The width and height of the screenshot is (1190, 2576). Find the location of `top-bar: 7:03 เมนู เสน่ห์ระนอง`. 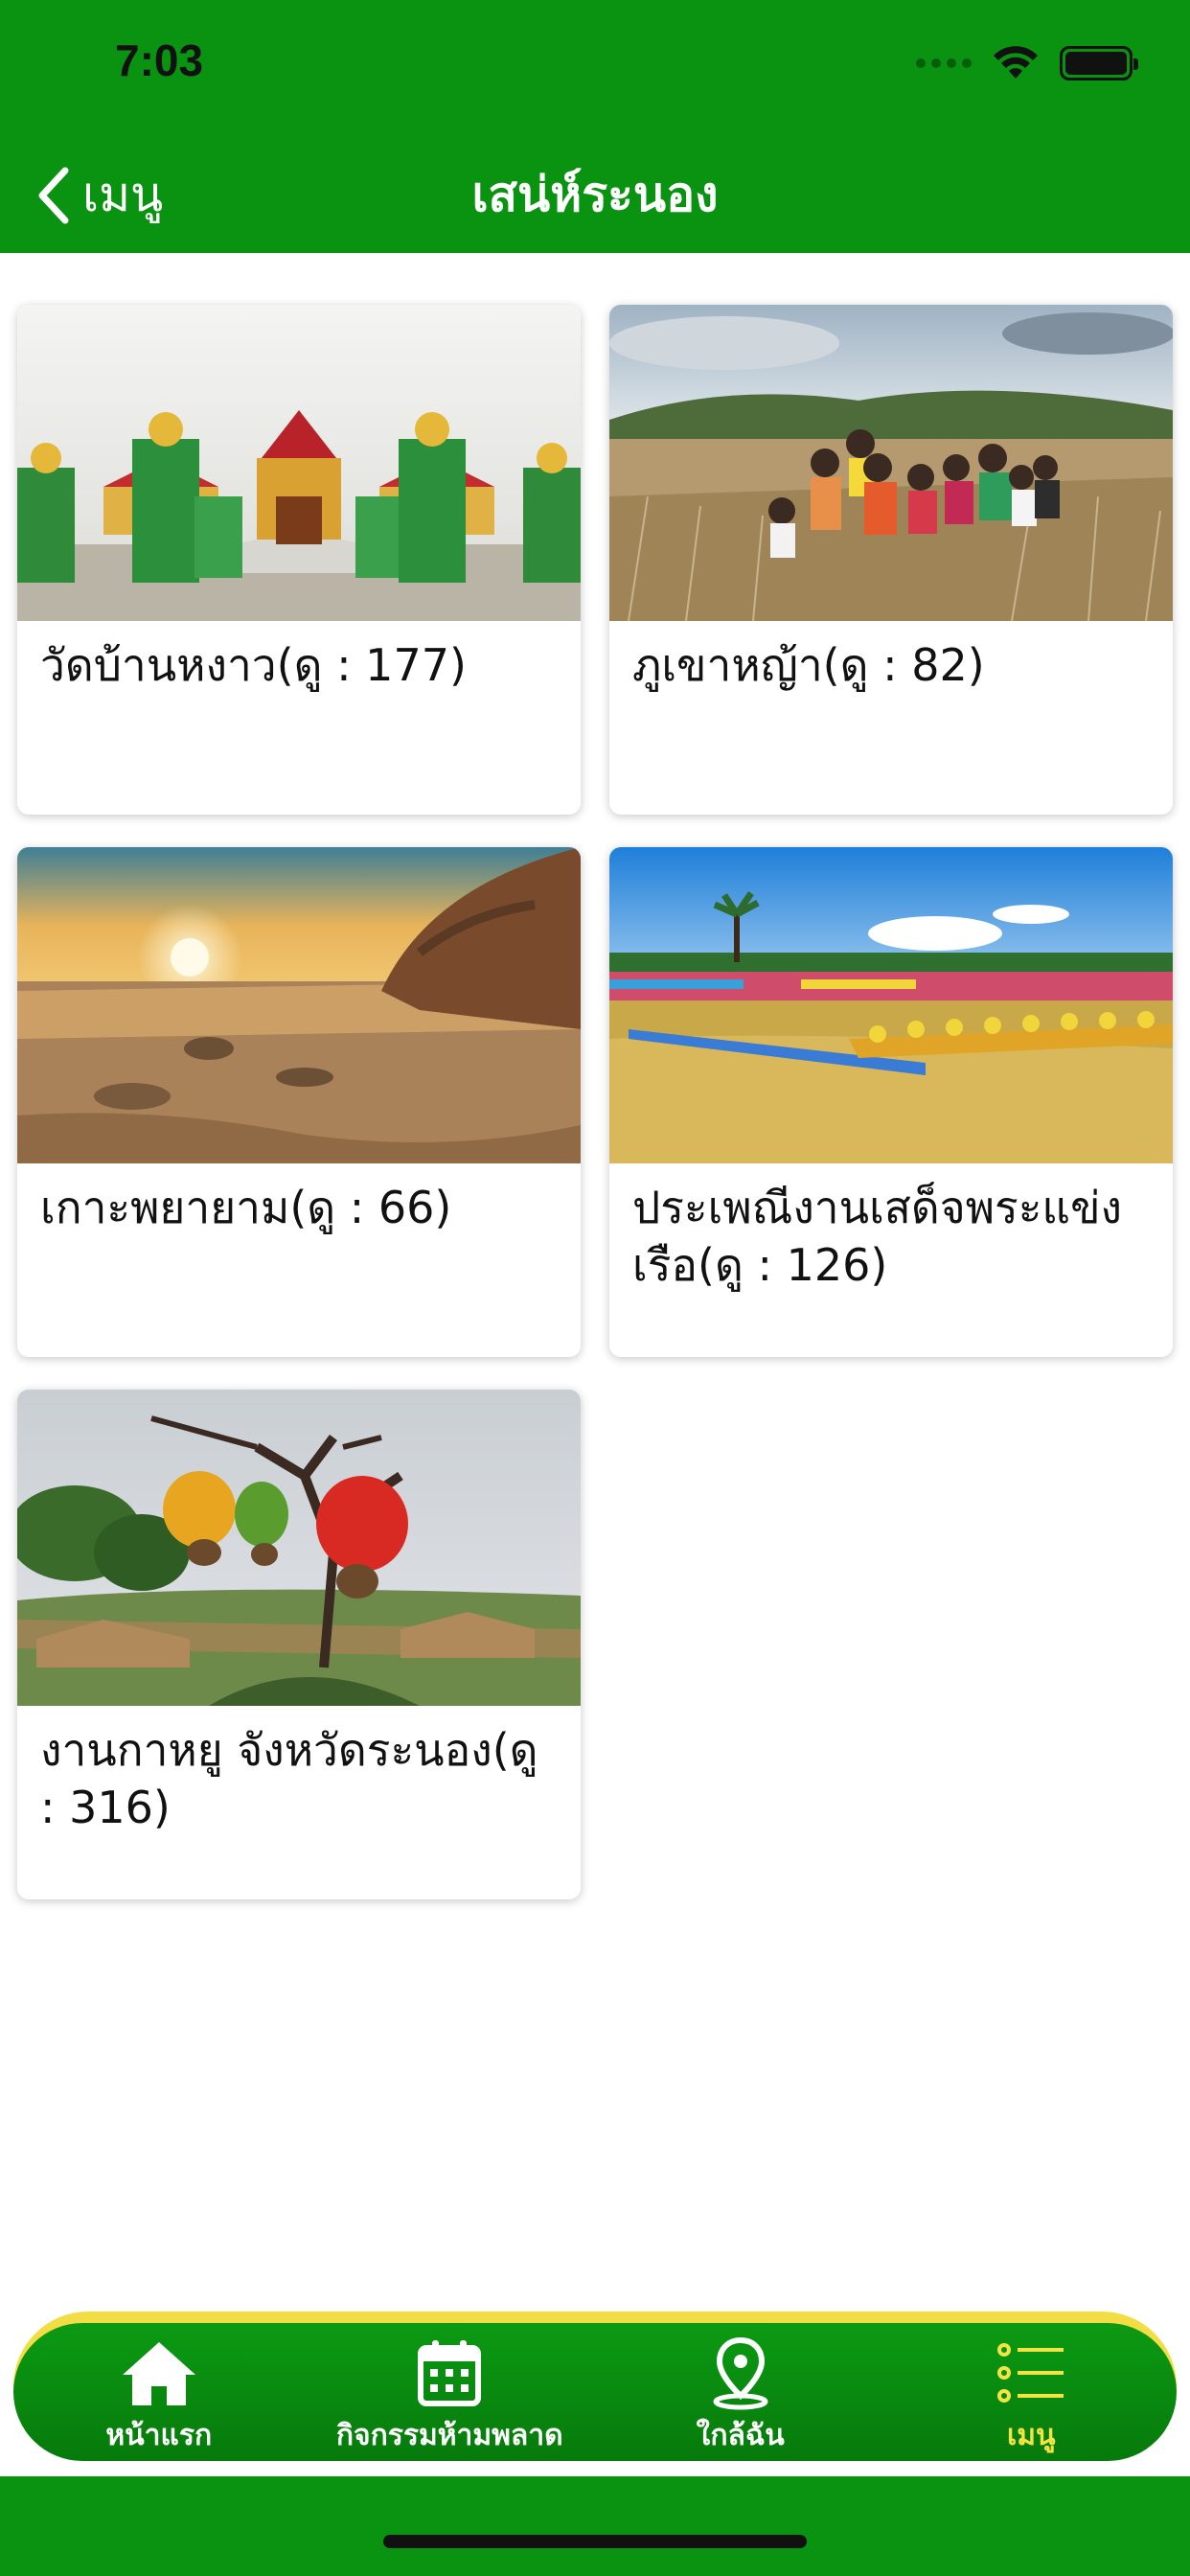

top-bar: 7:03 เมนู เสน่ห์ระนอง is located at coordinates (595, 126).